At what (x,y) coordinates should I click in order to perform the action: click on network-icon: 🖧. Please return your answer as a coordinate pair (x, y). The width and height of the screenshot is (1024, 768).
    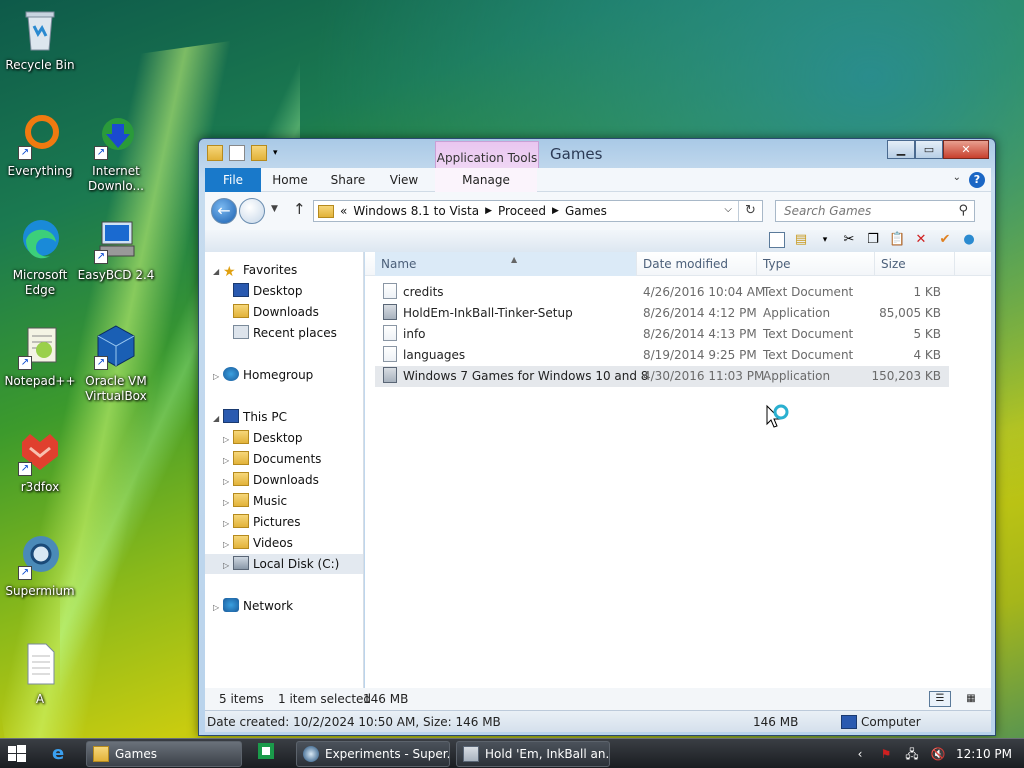
    Looking at the image, I should click on (912, 754).